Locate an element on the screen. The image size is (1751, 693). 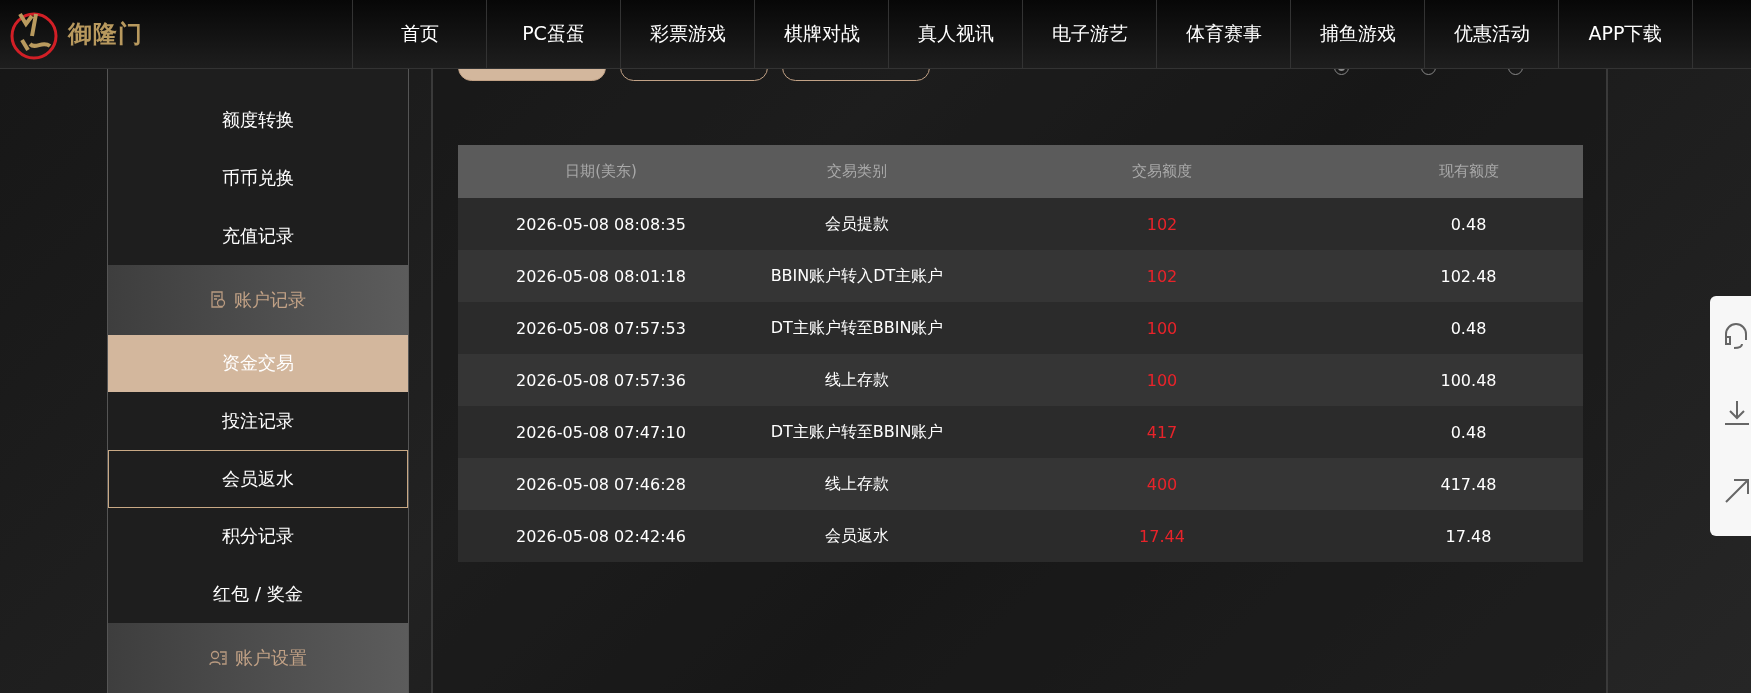
table-cell-text: 会员提款 is located at coordinates (857, 224).